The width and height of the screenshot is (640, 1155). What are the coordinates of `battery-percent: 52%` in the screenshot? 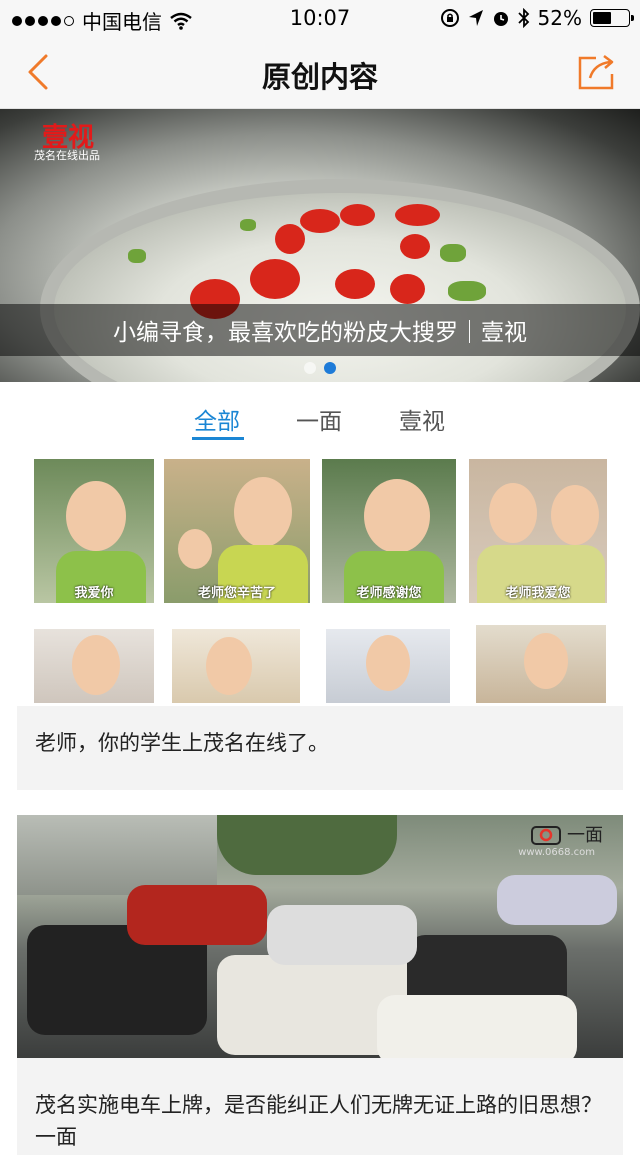 It's located at (559, 18).